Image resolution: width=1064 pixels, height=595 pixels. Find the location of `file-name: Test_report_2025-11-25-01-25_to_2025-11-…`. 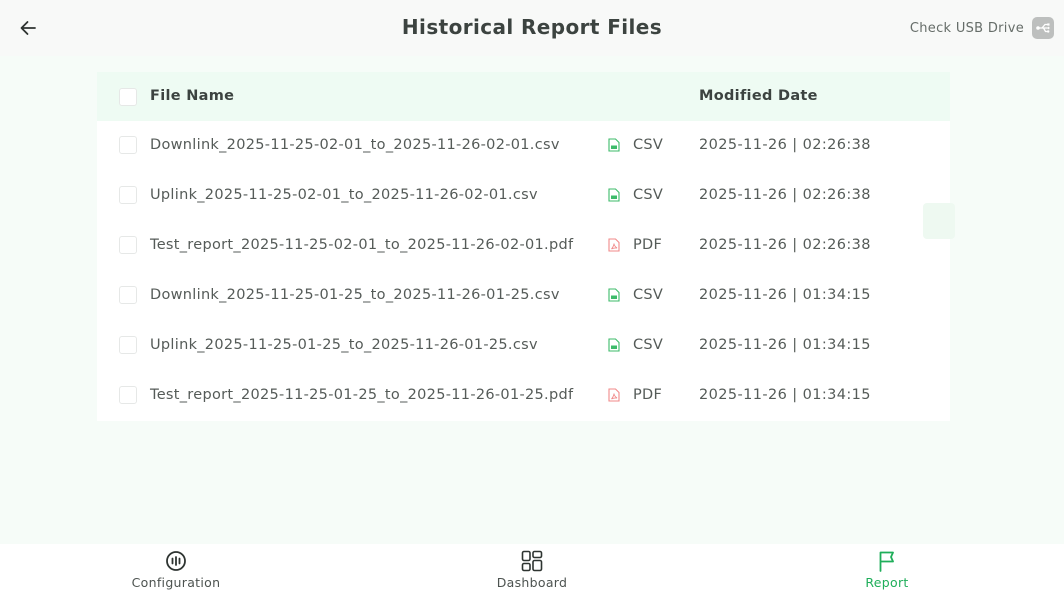

file-name: Test_report_2025-11-25-01-25_to_2025-11-… is located at coordinates (361, 395).